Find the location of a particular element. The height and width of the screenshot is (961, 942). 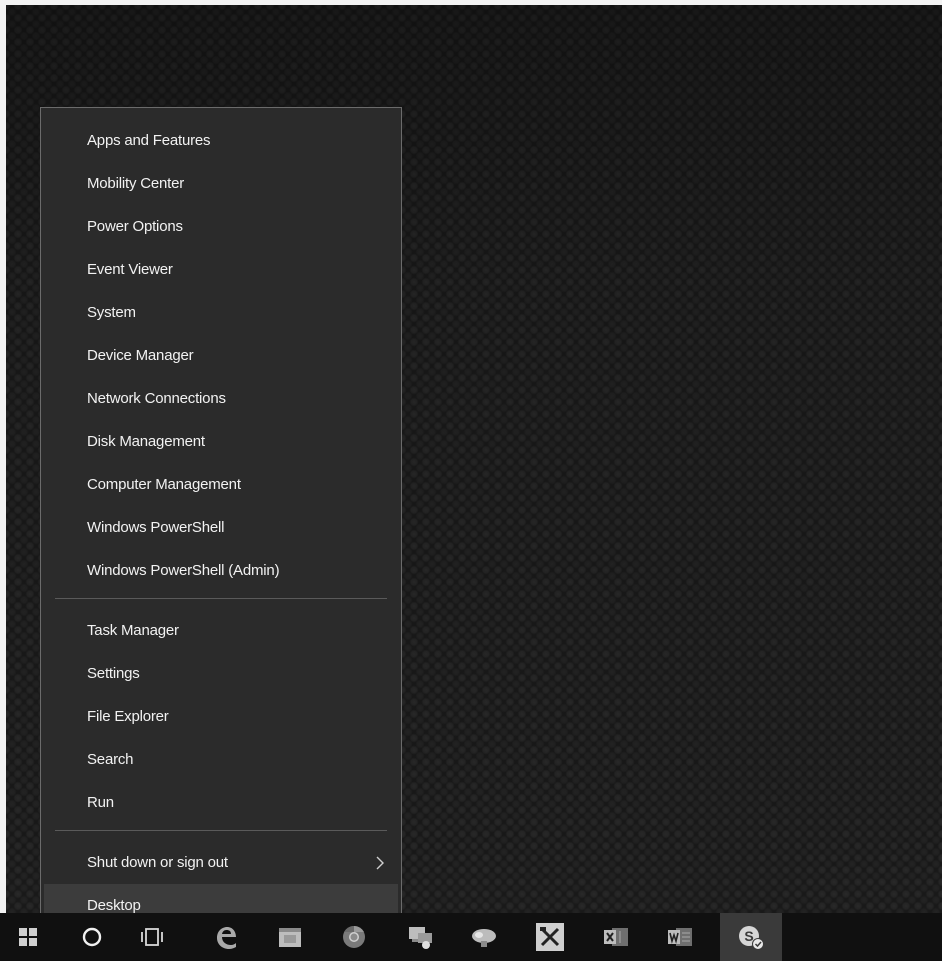

menu-item-run: Run is located at coordinates (221, 802).